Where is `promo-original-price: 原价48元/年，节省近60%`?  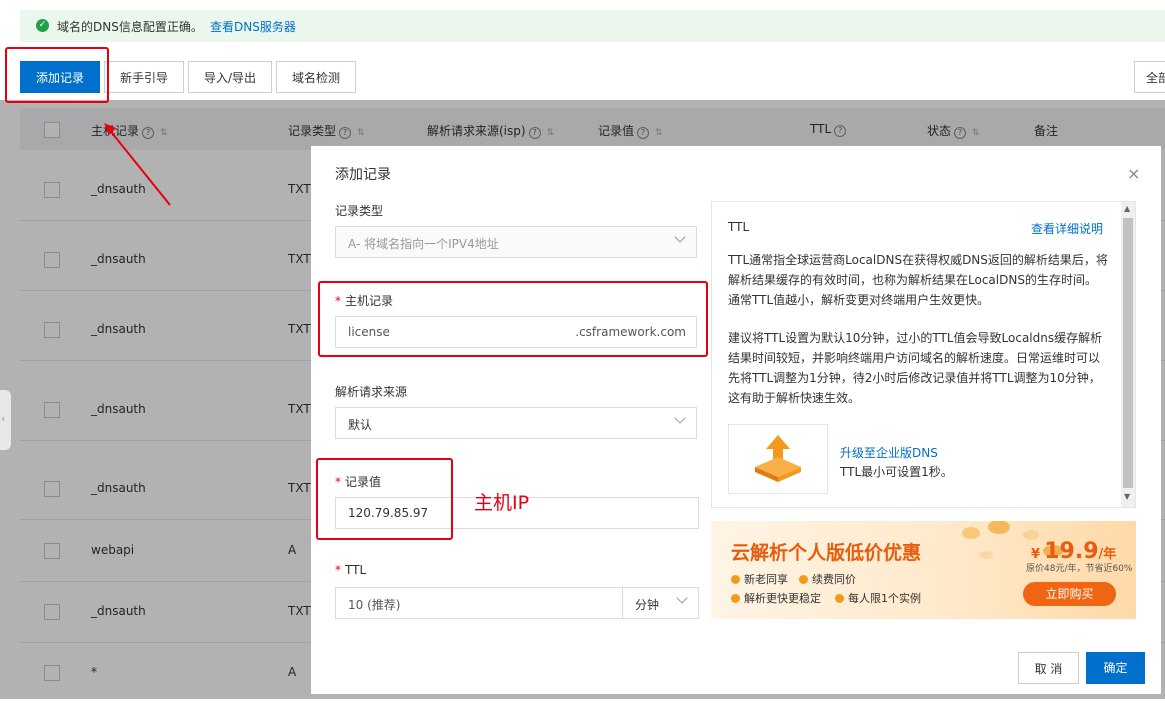 promo-original-price: 原价48元/年，节省近60% is located at coordinates (1079, 569).